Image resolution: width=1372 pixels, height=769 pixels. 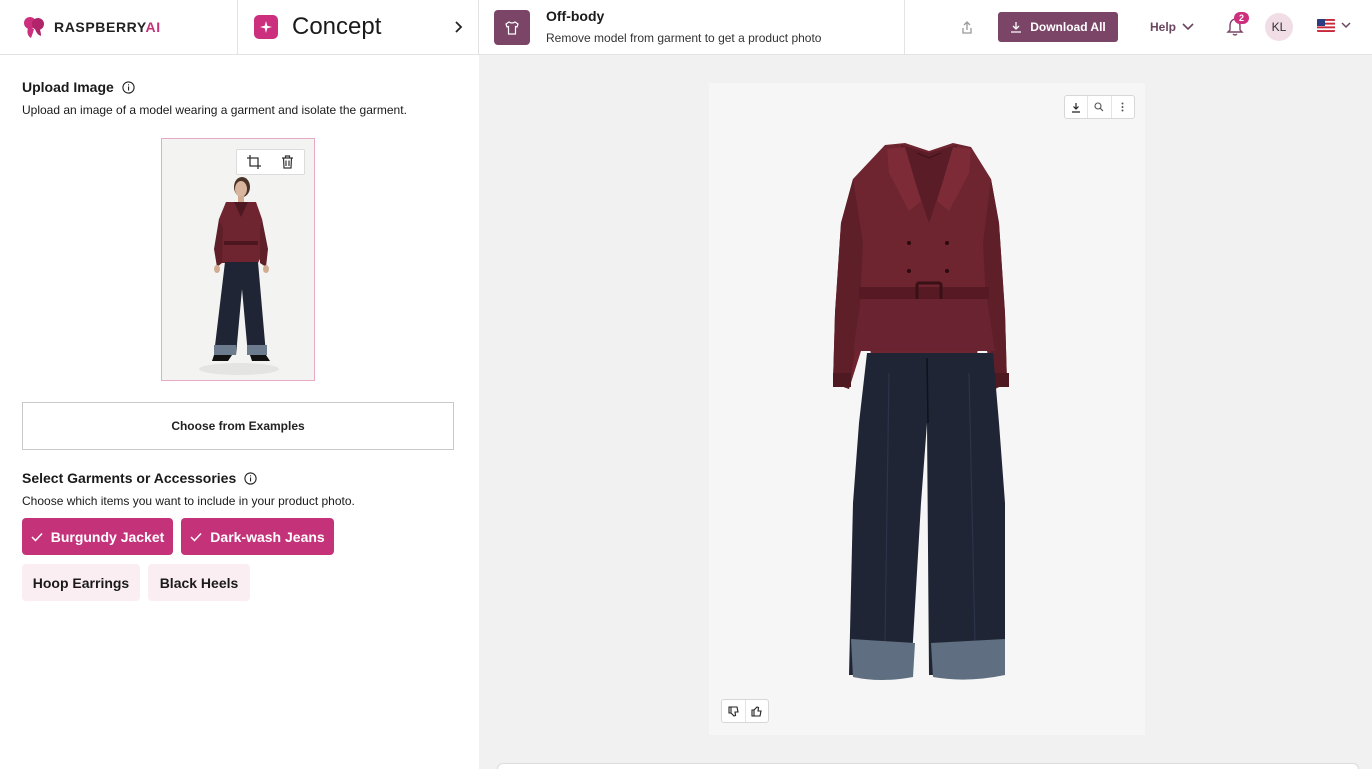 I want to click on help-menu: Help, so click(x=1172, y=27).